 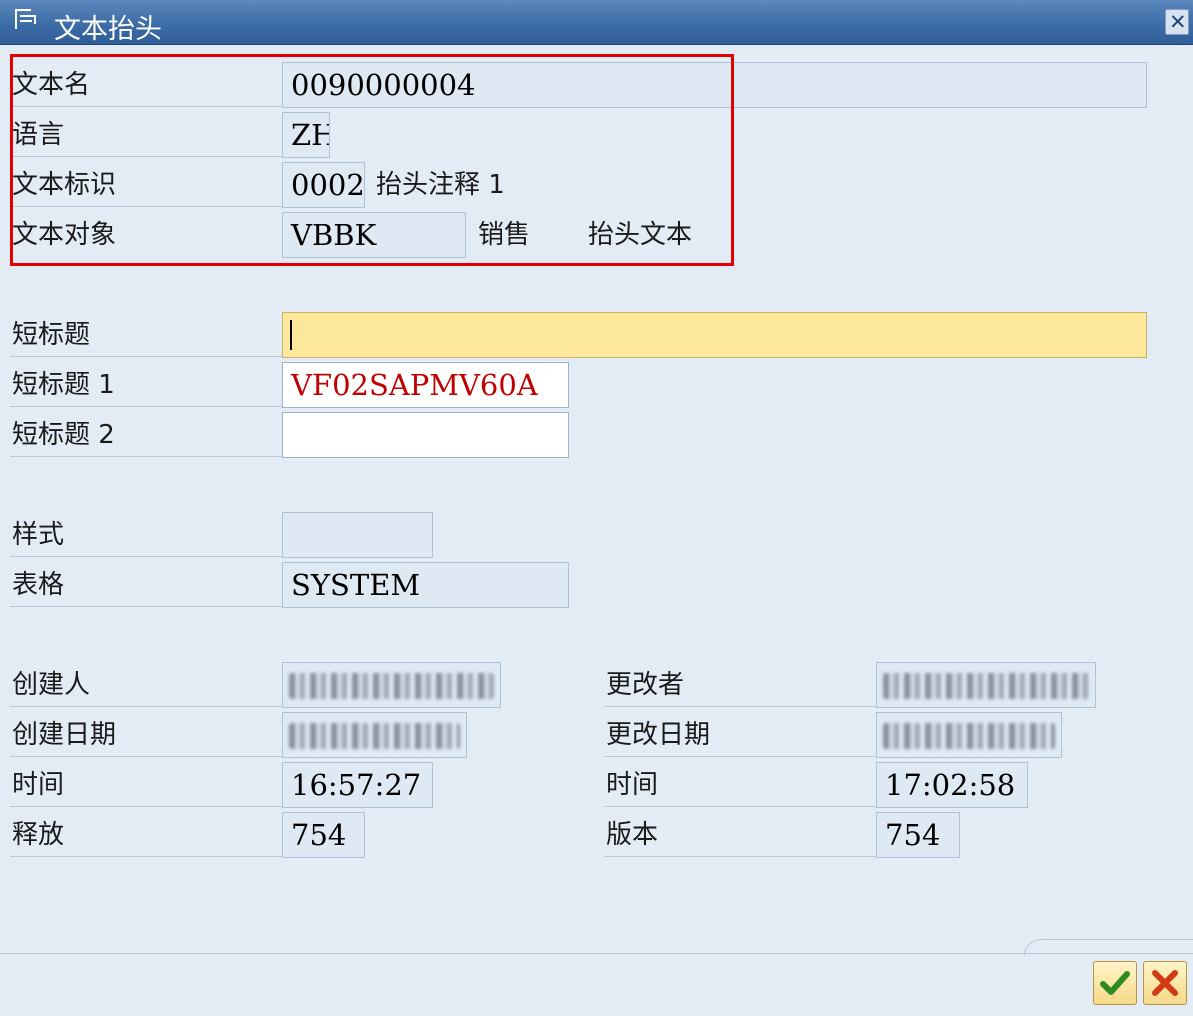 What do you see at coordinates (108, 29) in the screenshot?
I see `window-title: 文本抬头` at bounding box center [108, 29].